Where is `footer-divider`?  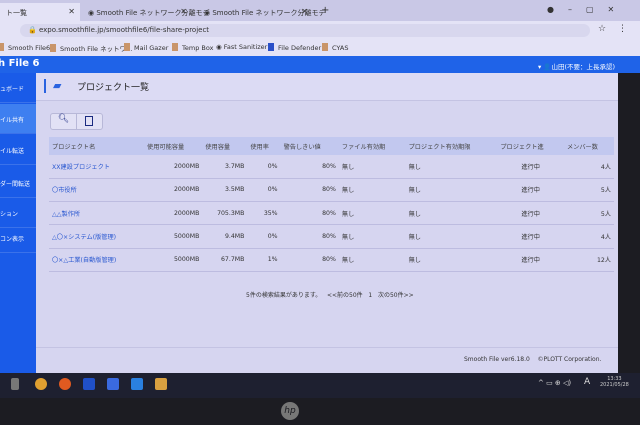 footer-divider is located at coordinates (327, 347).